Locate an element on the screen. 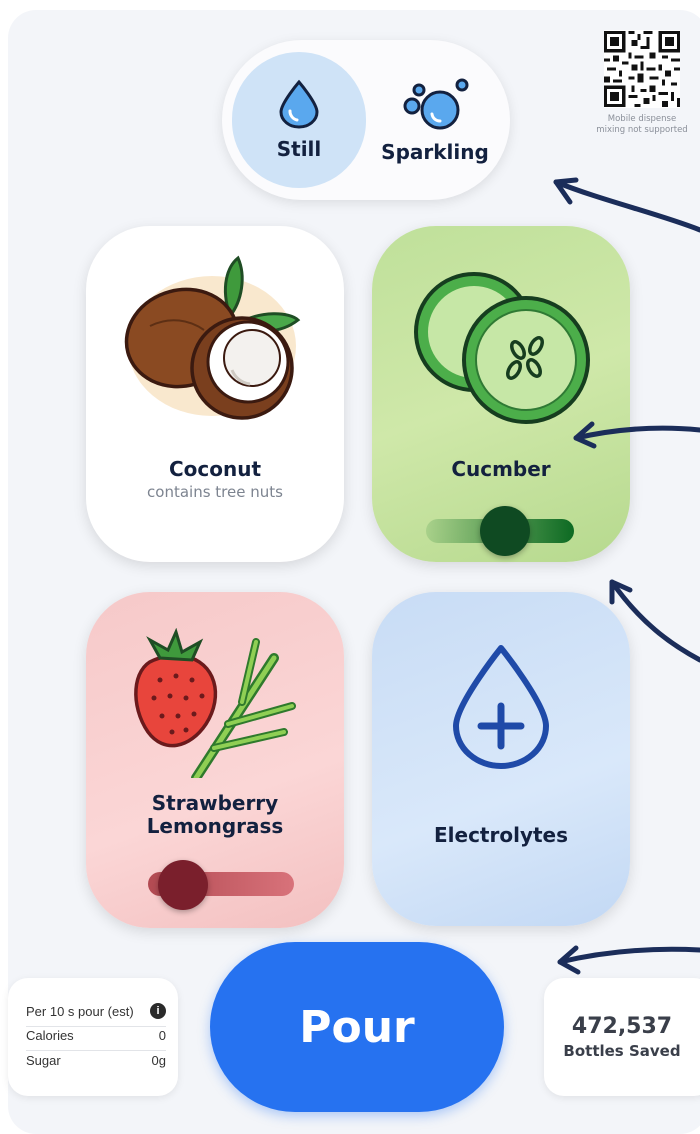 This screenshot has height=1134, width=700. qr-caption-line2: mixing not supported is located at coordinates (642, 130).